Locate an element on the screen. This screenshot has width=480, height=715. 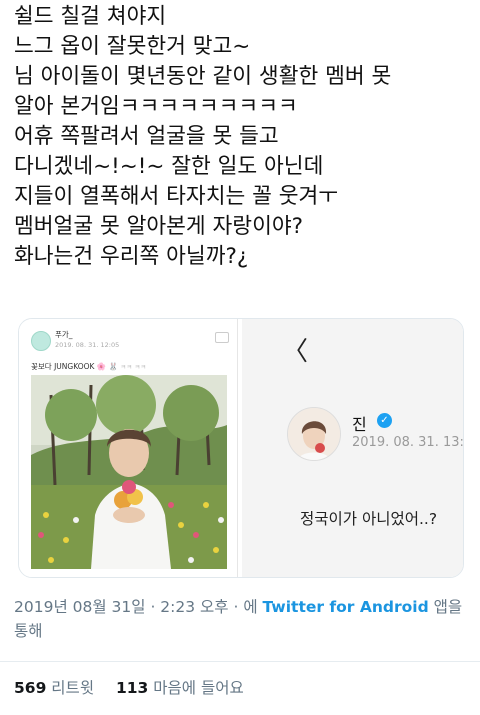
post-message: 정국이가 아니었어..? is located at coordinates (369, 519).